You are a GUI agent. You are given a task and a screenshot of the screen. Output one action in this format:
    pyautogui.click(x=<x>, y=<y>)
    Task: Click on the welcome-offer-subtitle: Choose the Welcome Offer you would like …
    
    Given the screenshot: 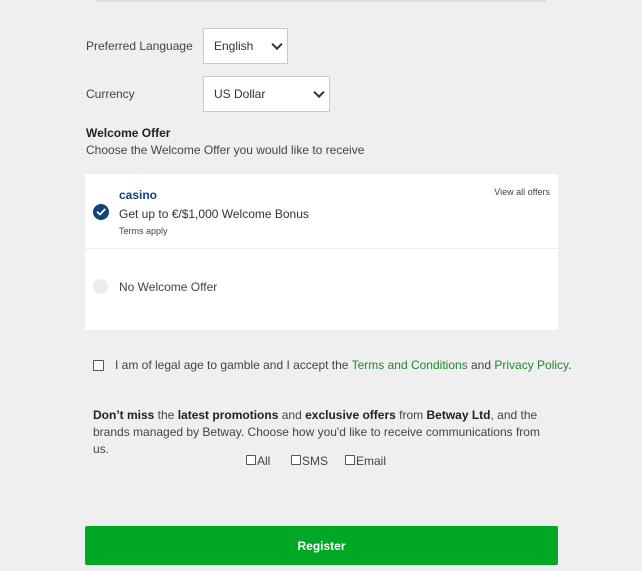 What is the action you would take?
    pyautogui.click(x=225, y=150)
    